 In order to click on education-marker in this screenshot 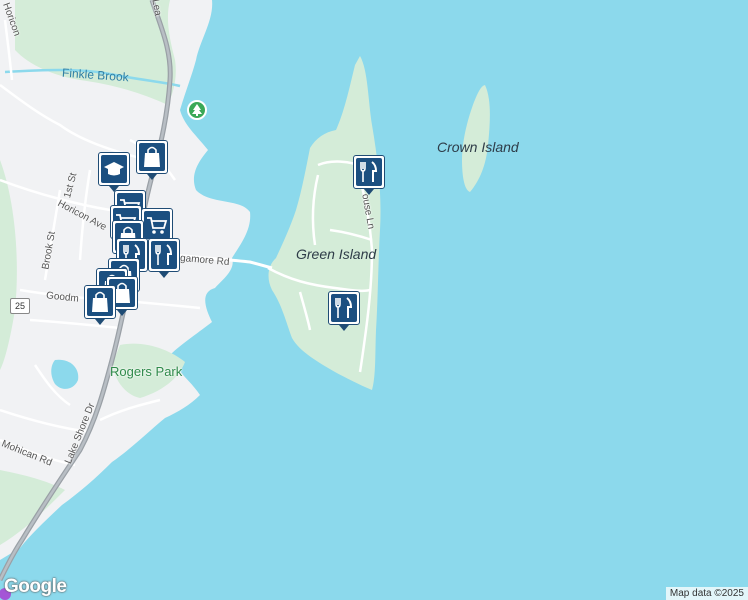, I will do `click(114, 172)`.